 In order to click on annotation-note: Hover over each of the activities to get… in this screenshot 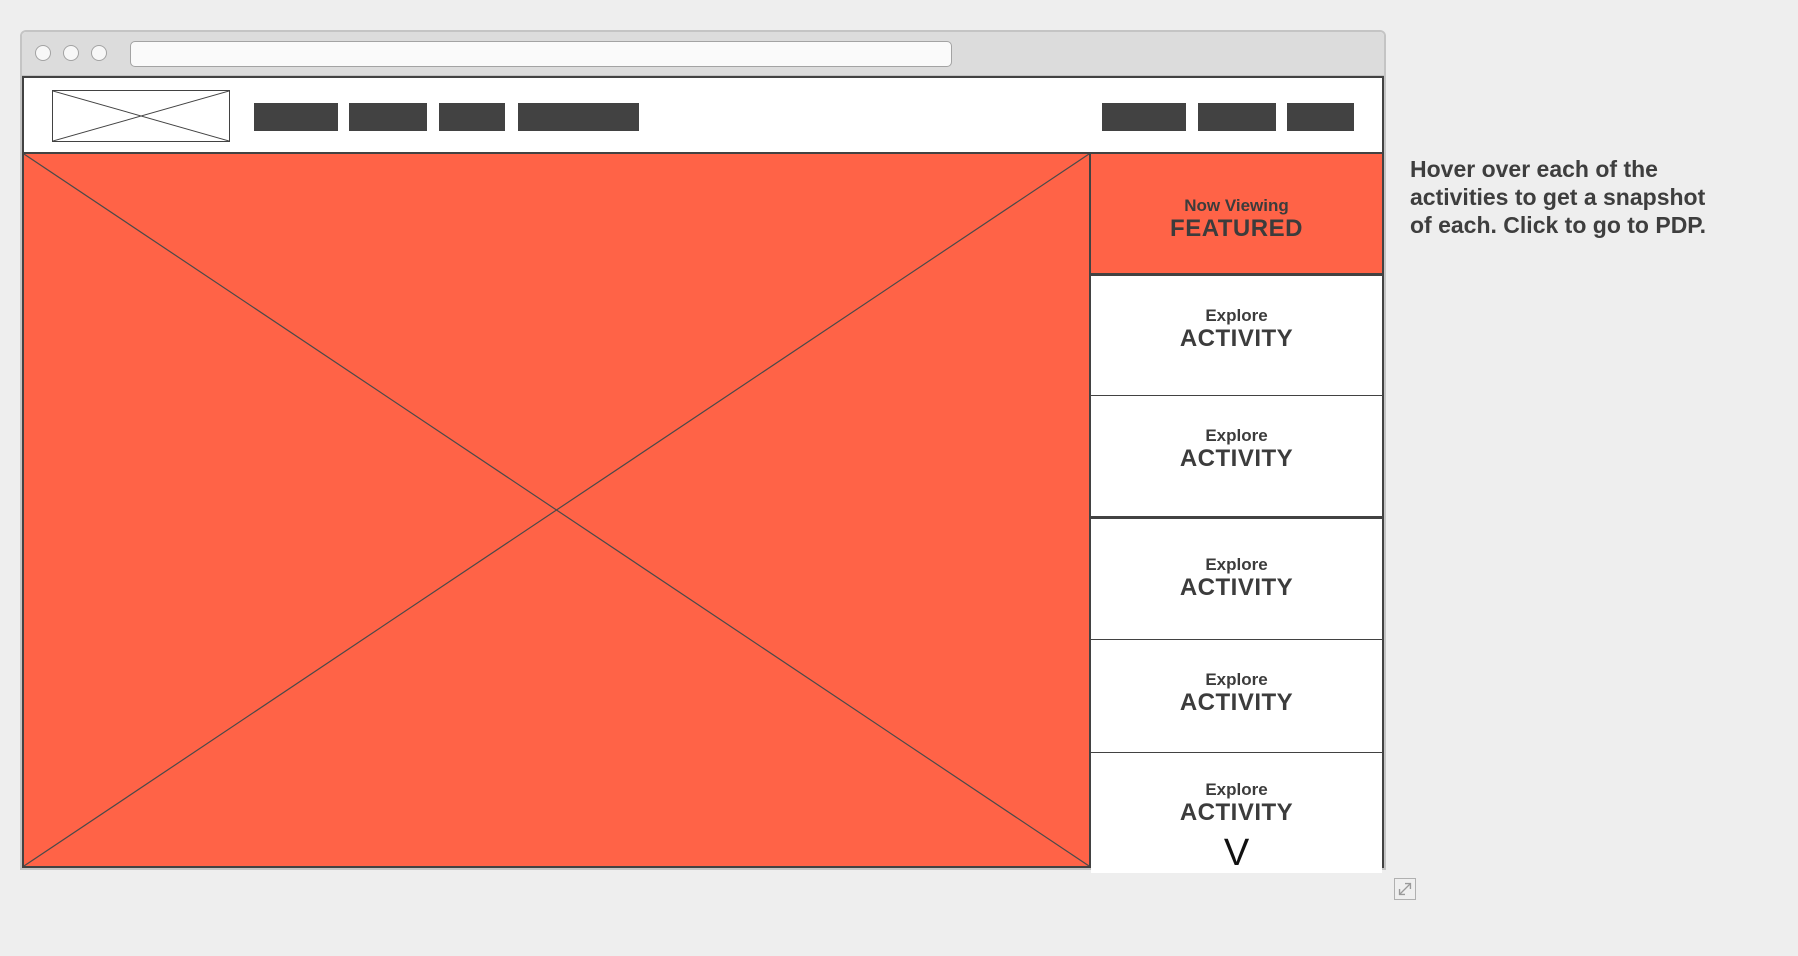, I will do `click(1558, 197)`.